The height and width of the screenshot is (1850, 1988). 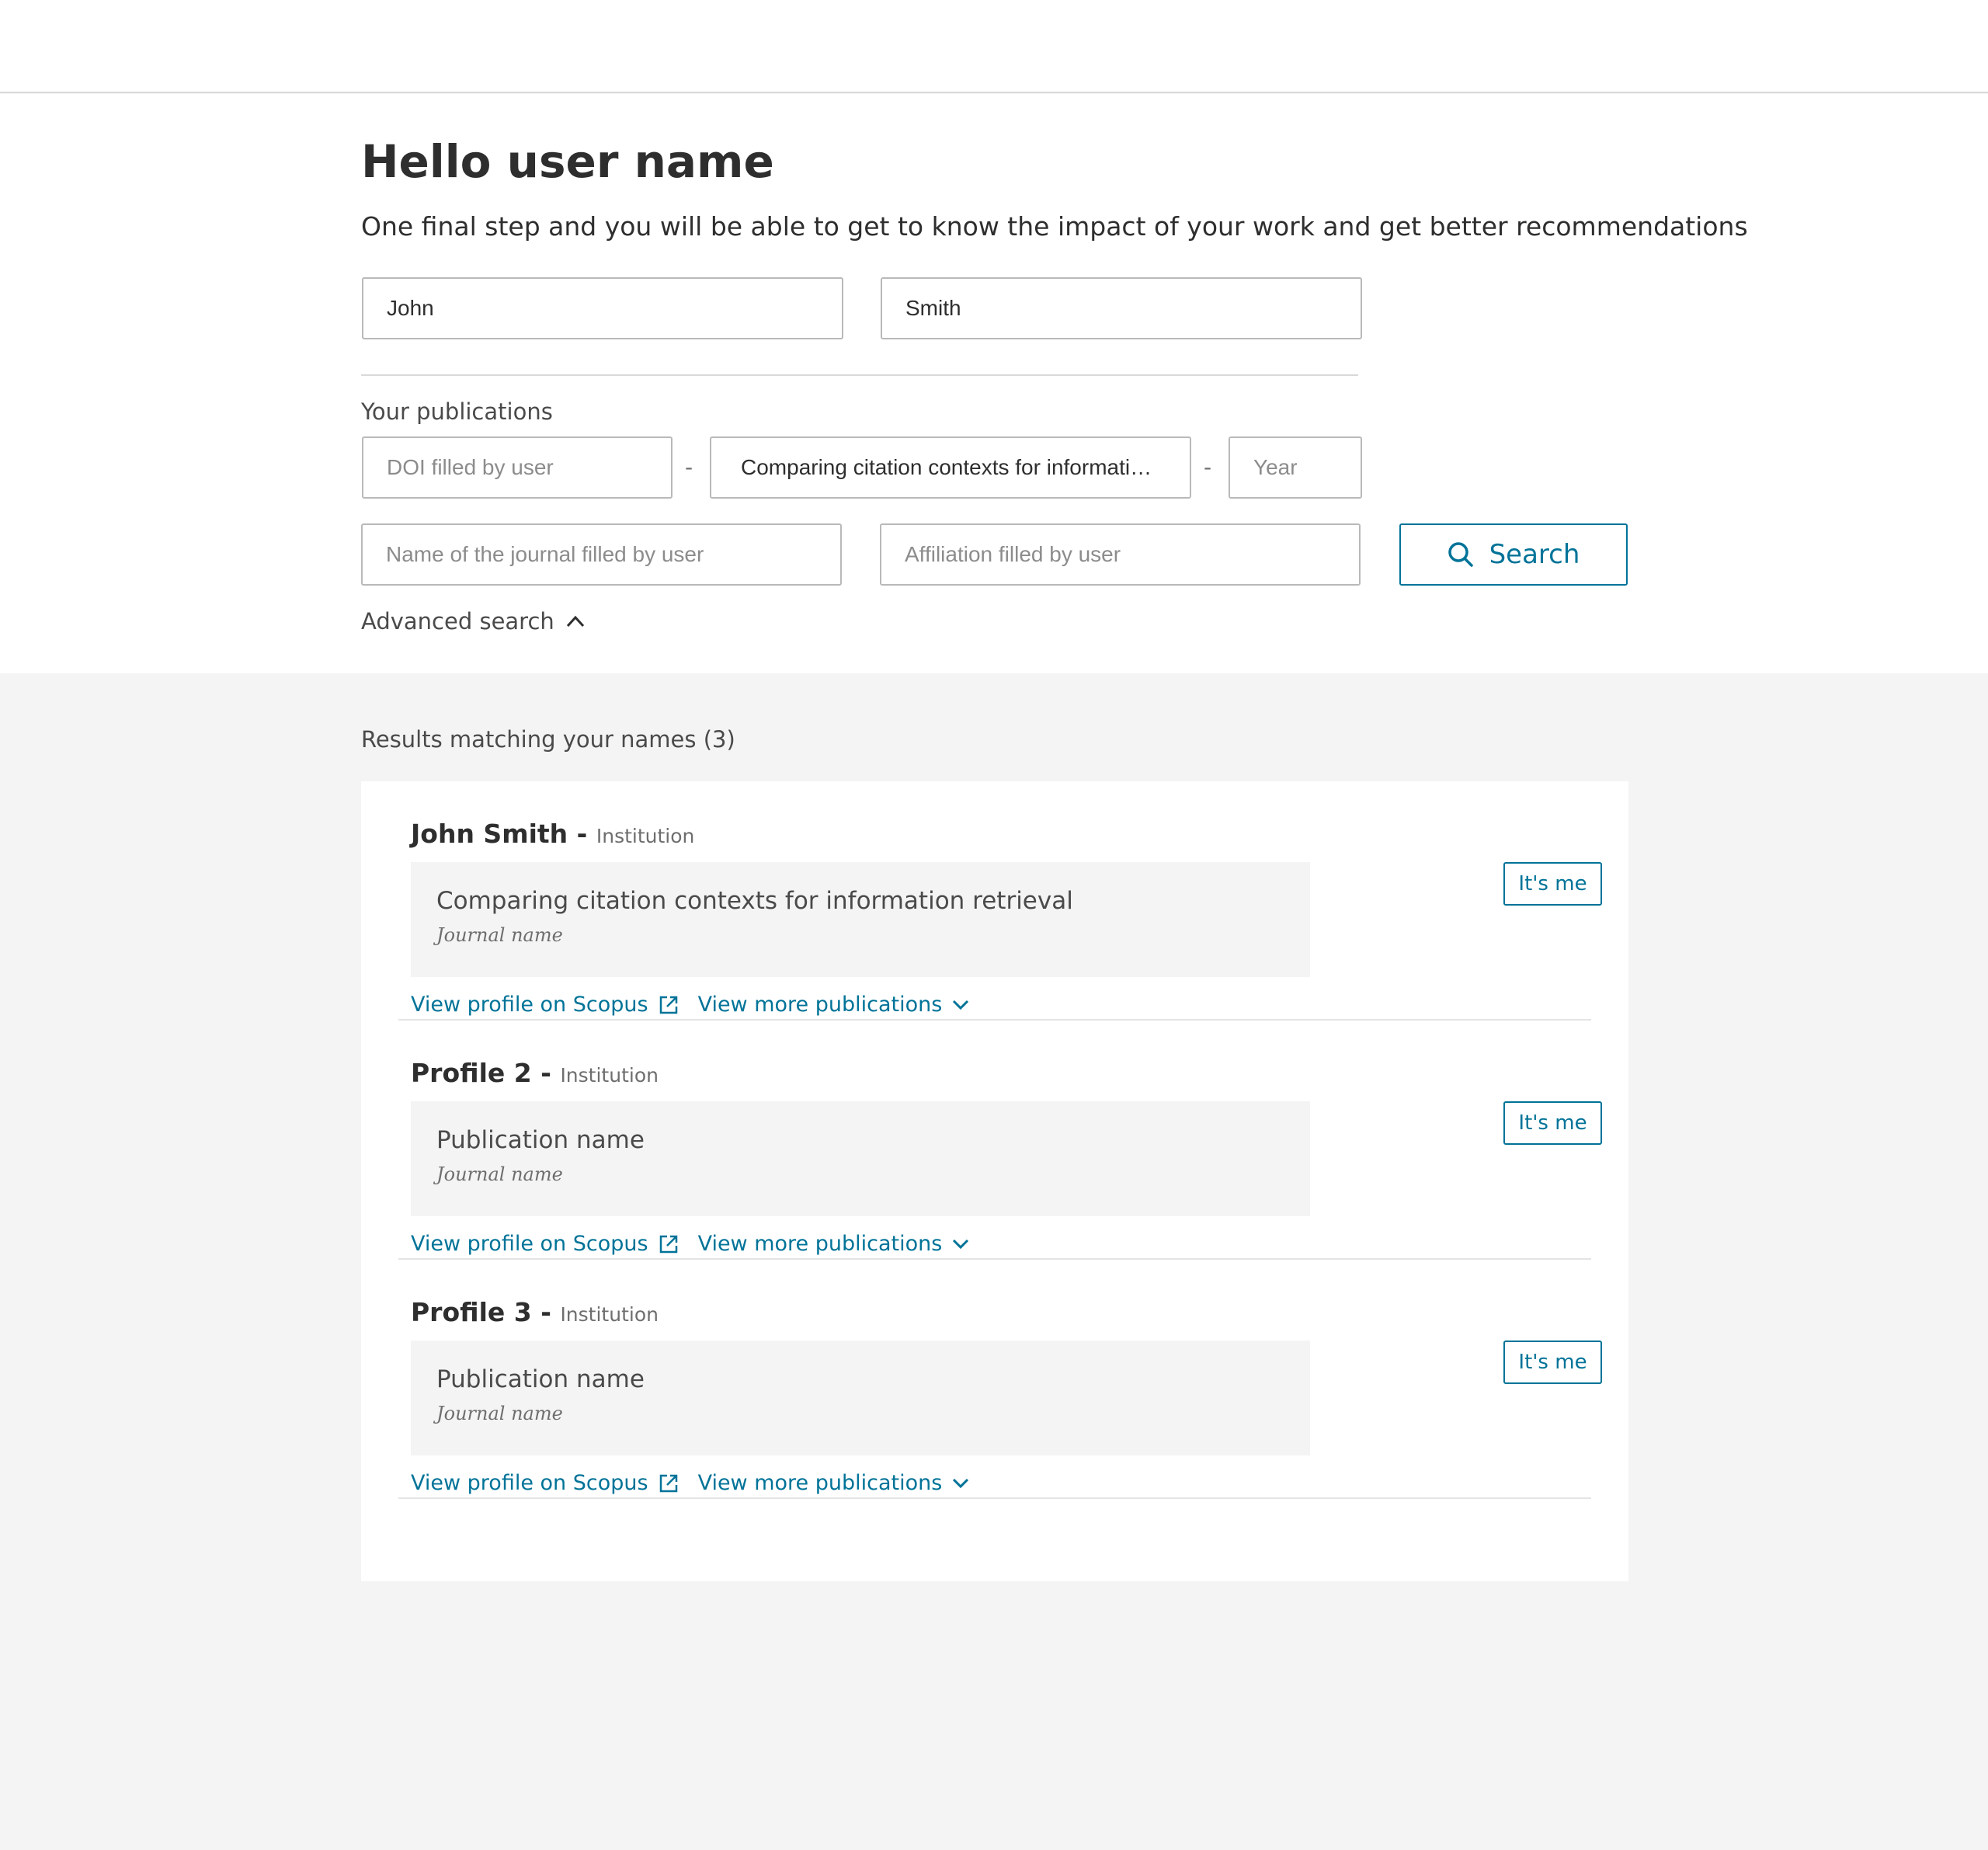 What do you see at coordinates (472, 1073) in the screenshot?
I see `profile-name: Profile 2` at bounding box center [472, 1073].